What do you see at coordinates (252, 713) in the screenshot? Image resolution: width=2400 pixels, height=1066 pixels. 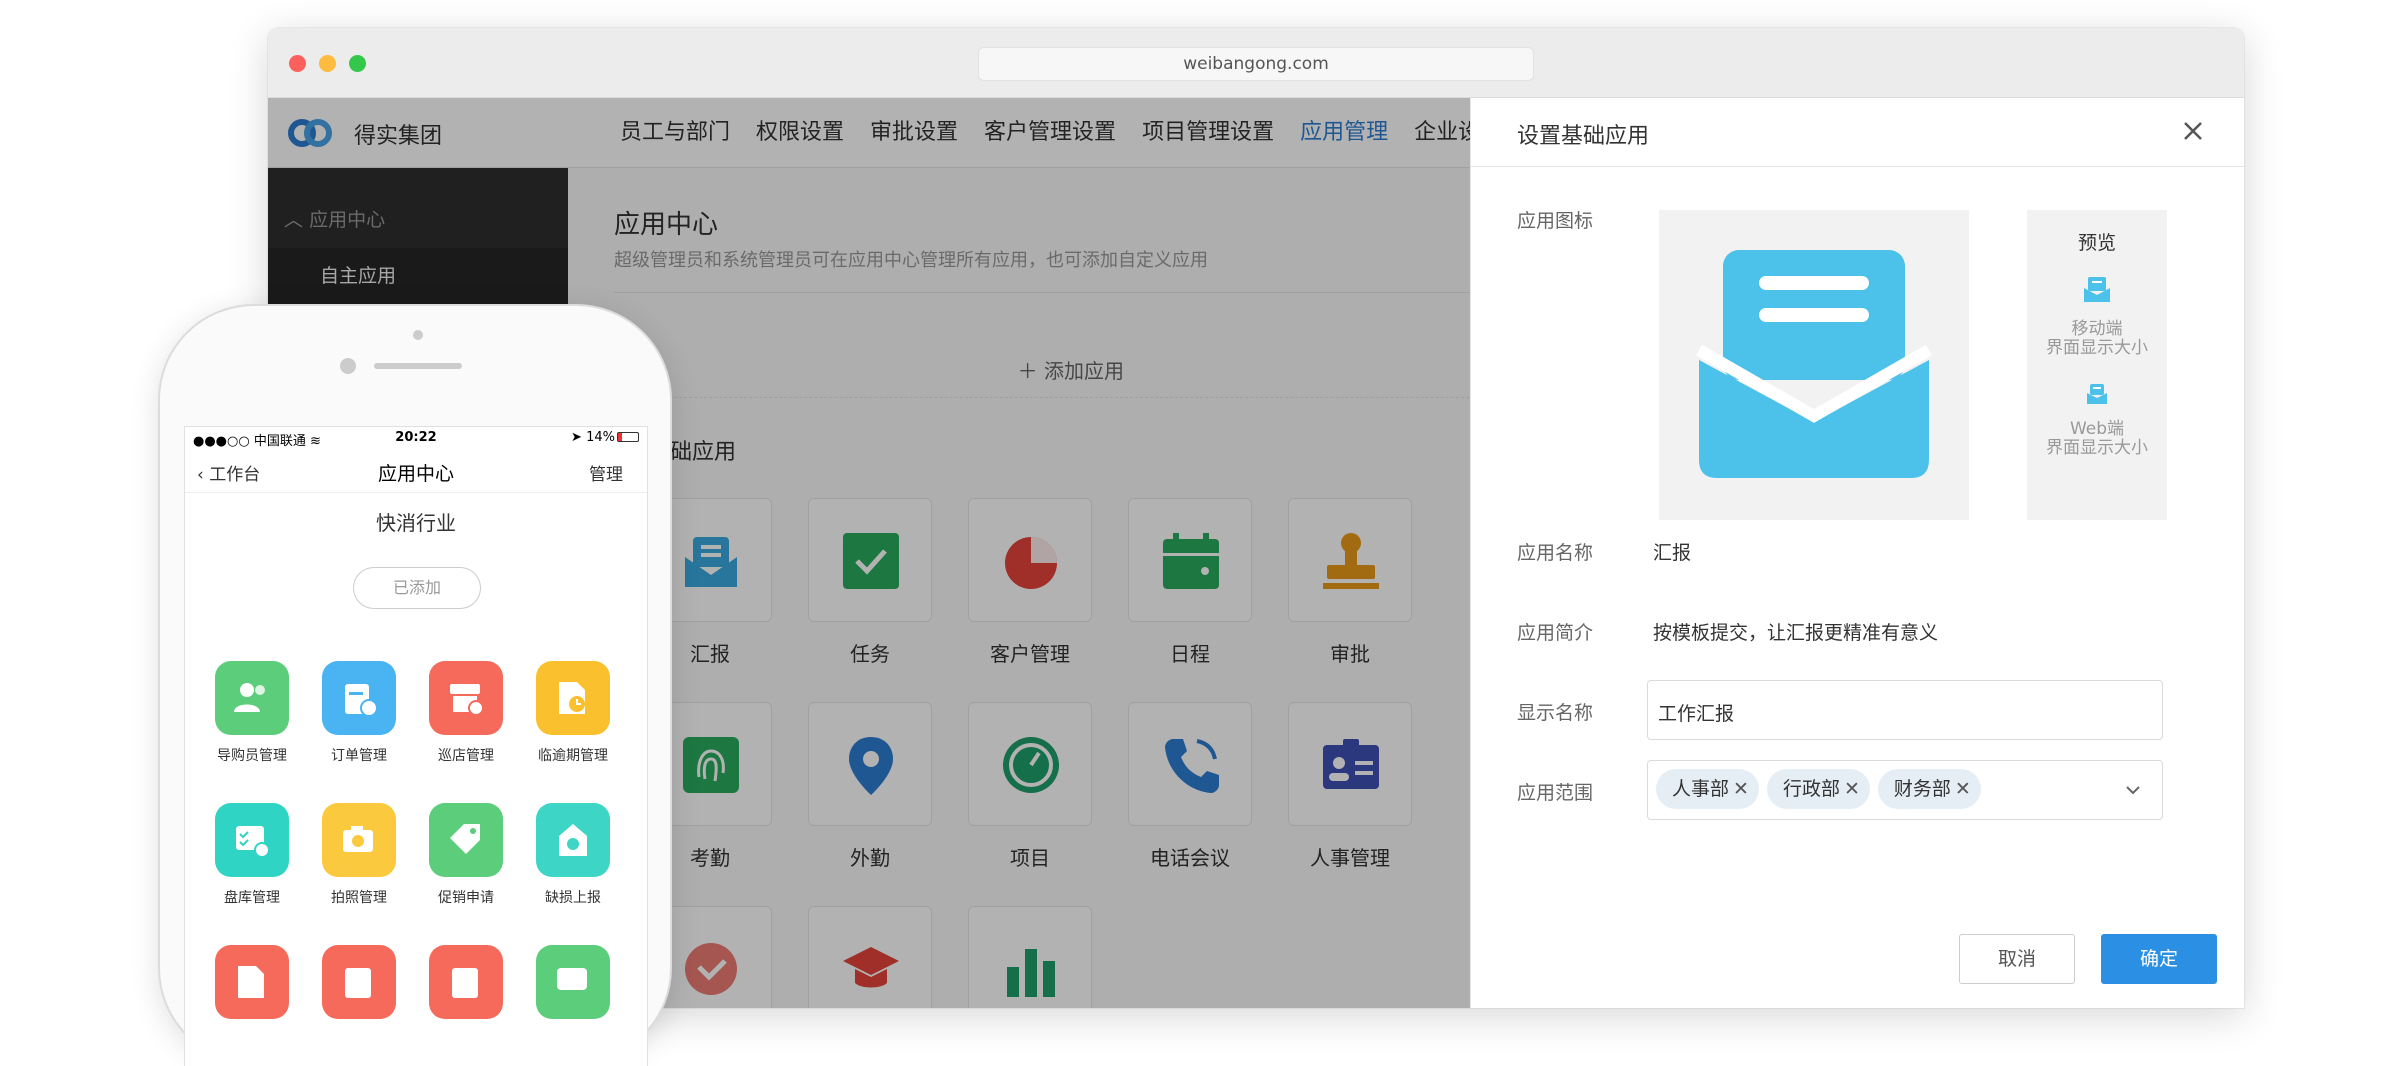 I see `phone-app-guide-management: 导购员管理` at bounding box center [252, 713].